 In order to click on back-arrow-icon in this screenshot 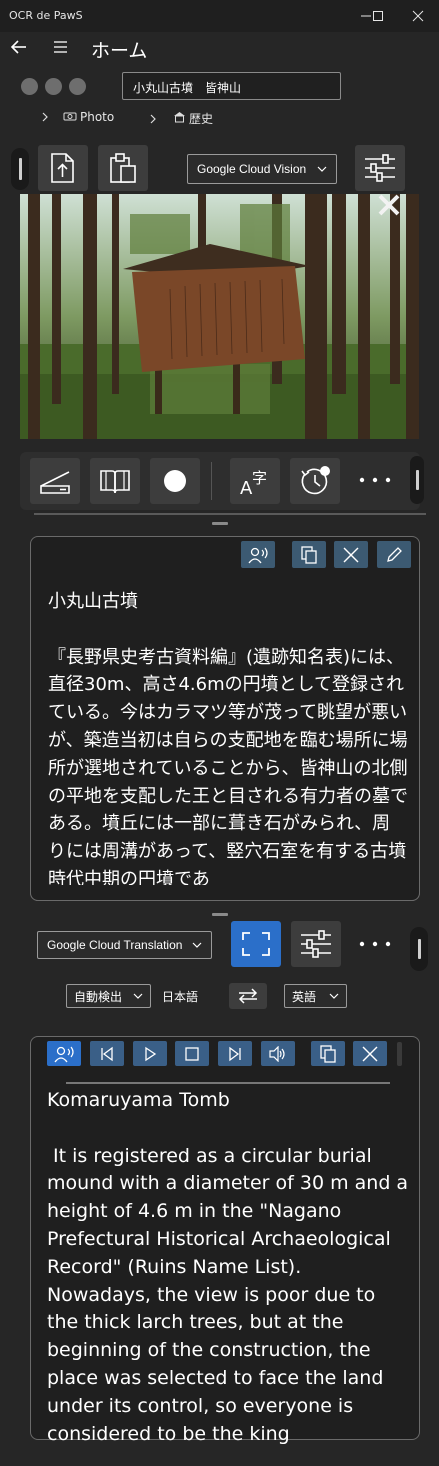, I will do `click(18, 47)`.